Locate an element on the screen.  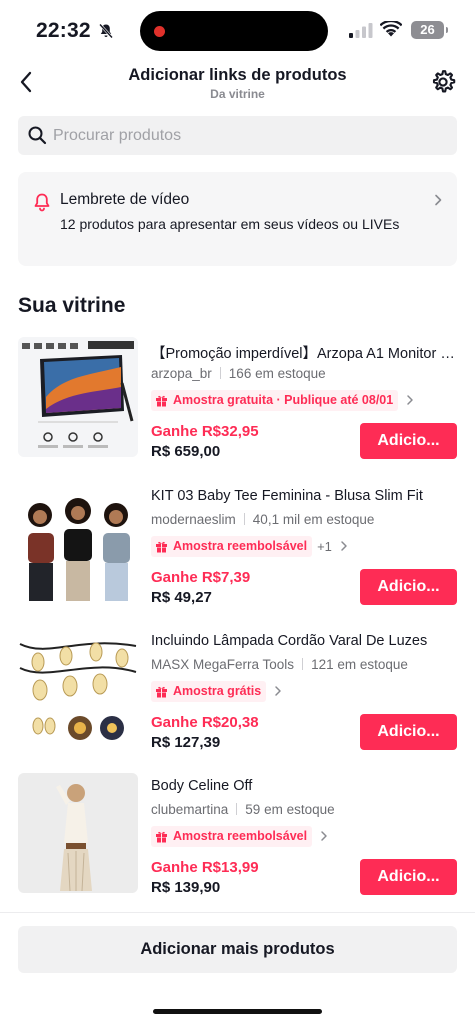
stock-count: 40,1 mil em estoque is located at coordinates (313, 519).